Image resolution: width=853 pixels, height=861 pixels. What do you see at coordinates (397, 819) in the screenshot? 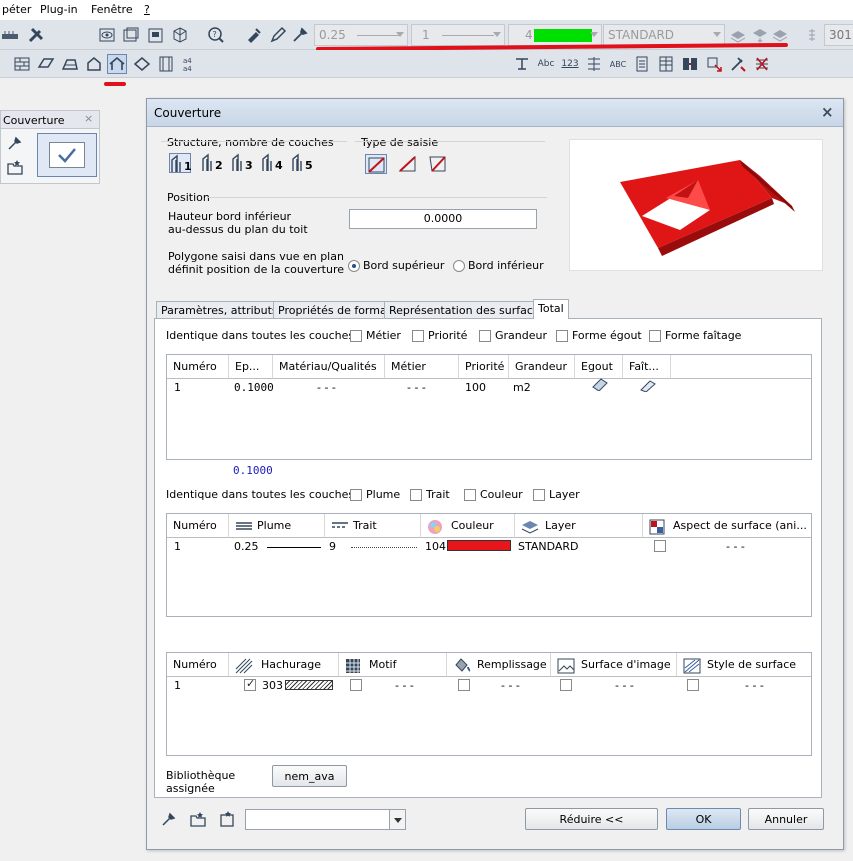
I see `chevron-down-icon` at bounding box center [397, 819].